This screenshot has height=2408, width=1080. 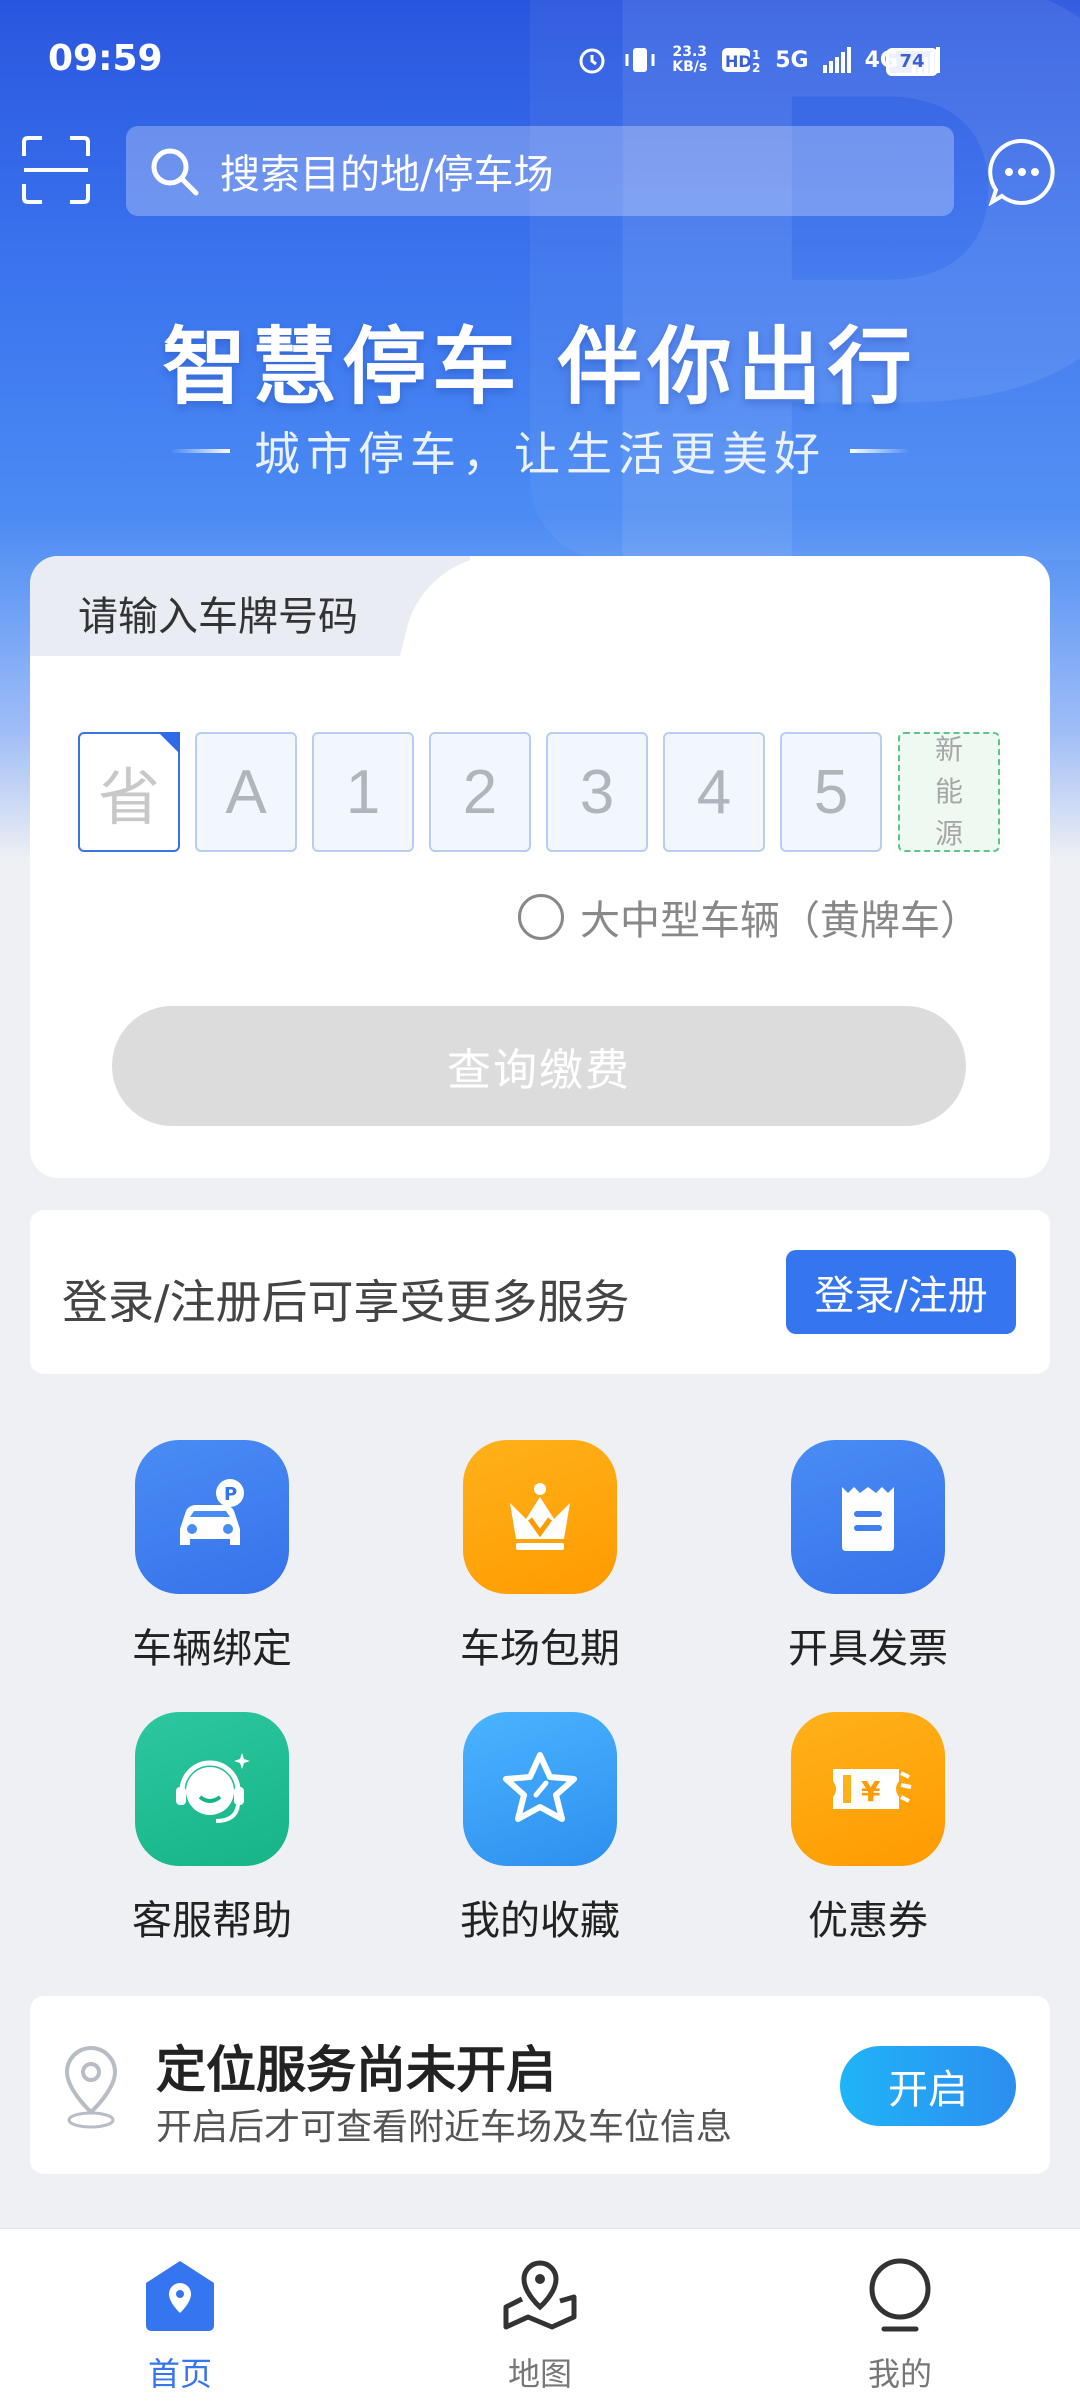 What do you see at coordinates (541, 917) in the screenshot?
I see `yellow-plate-radio` at bounding box center [541, 917].